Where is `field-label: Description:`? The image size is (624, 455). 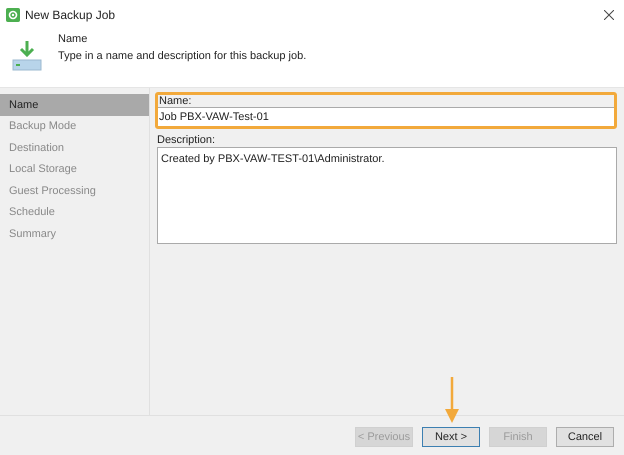
field-label: Description: is located at coordinates (186, 140).